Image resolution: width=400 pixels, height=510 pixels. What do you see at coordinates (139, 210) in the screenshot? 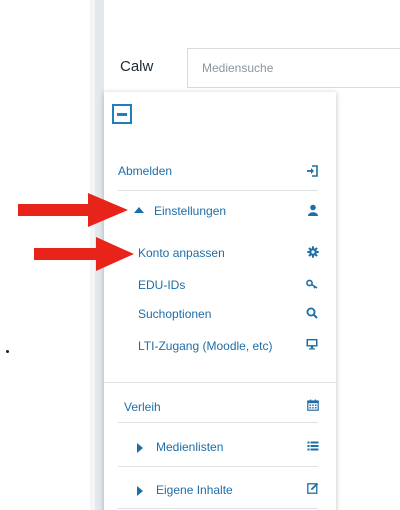
I see `caret-up-icon` at bounding box center [139, 210].